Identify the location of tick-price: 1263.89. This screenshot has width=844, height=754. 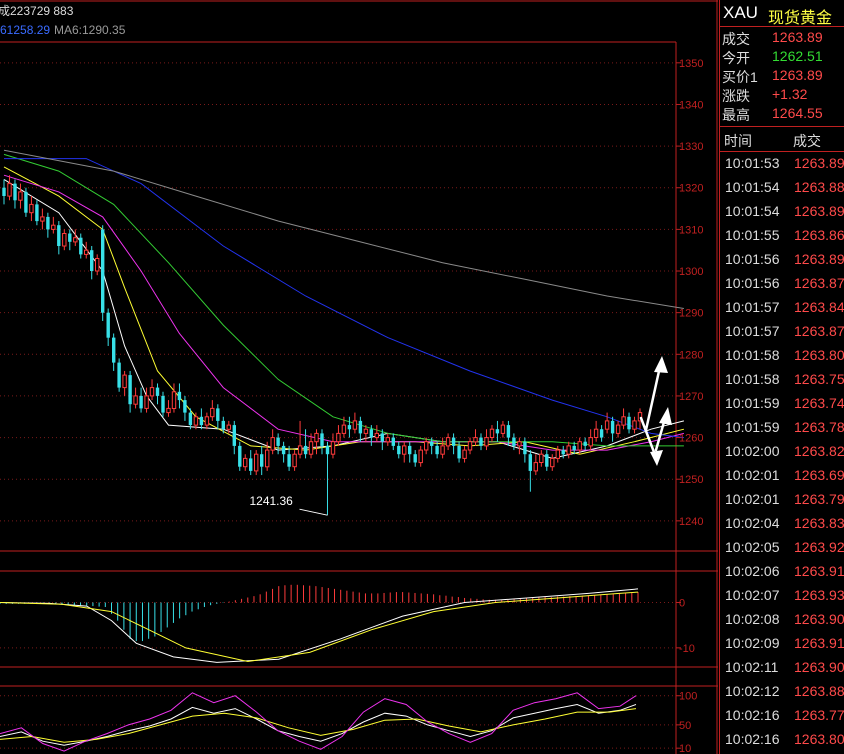
(819, 163).